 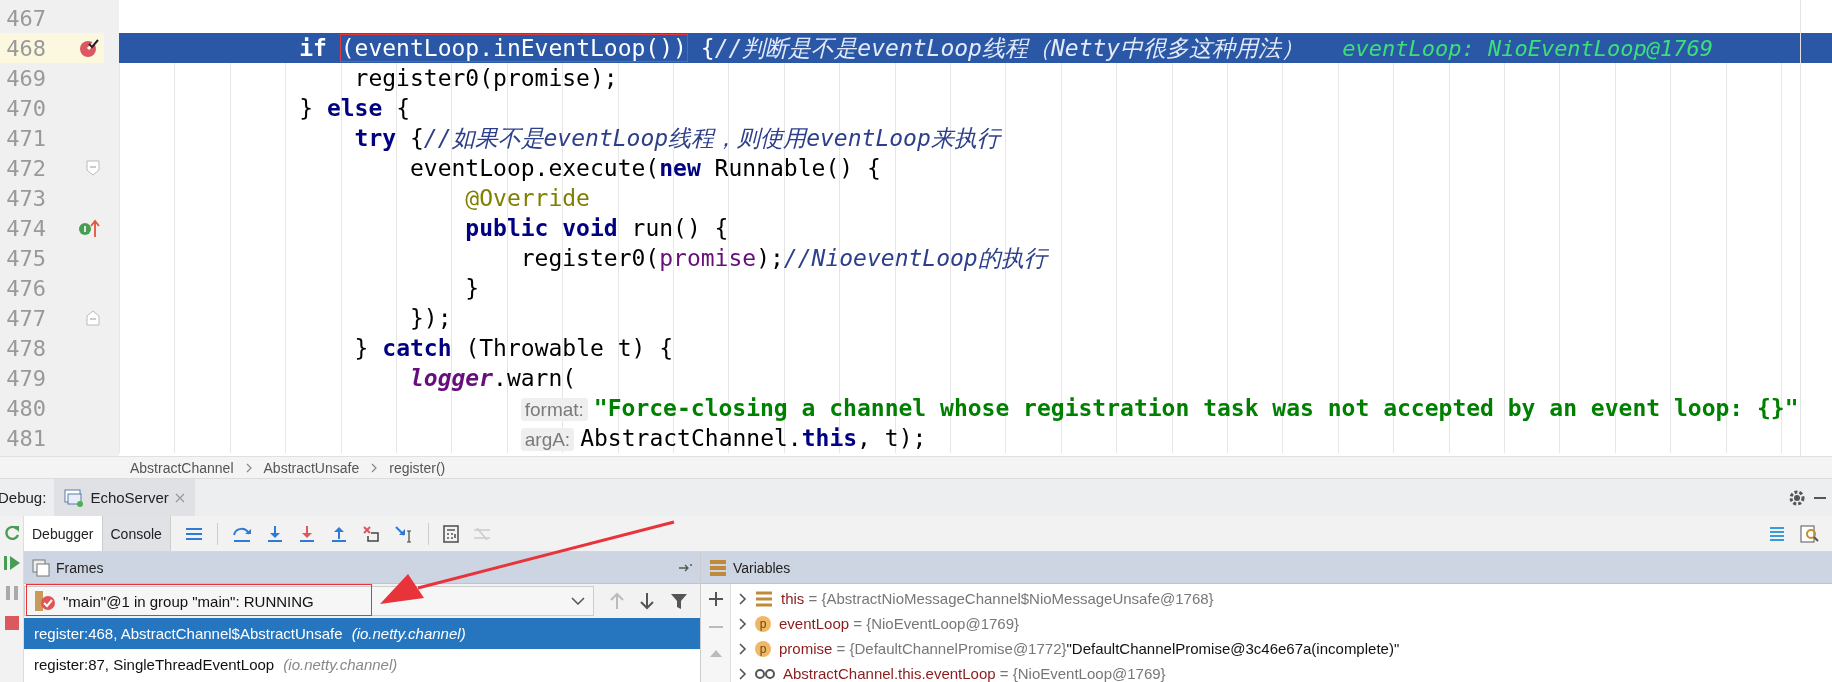 I want to click on implementation-icon, so click(x=89, y=228).